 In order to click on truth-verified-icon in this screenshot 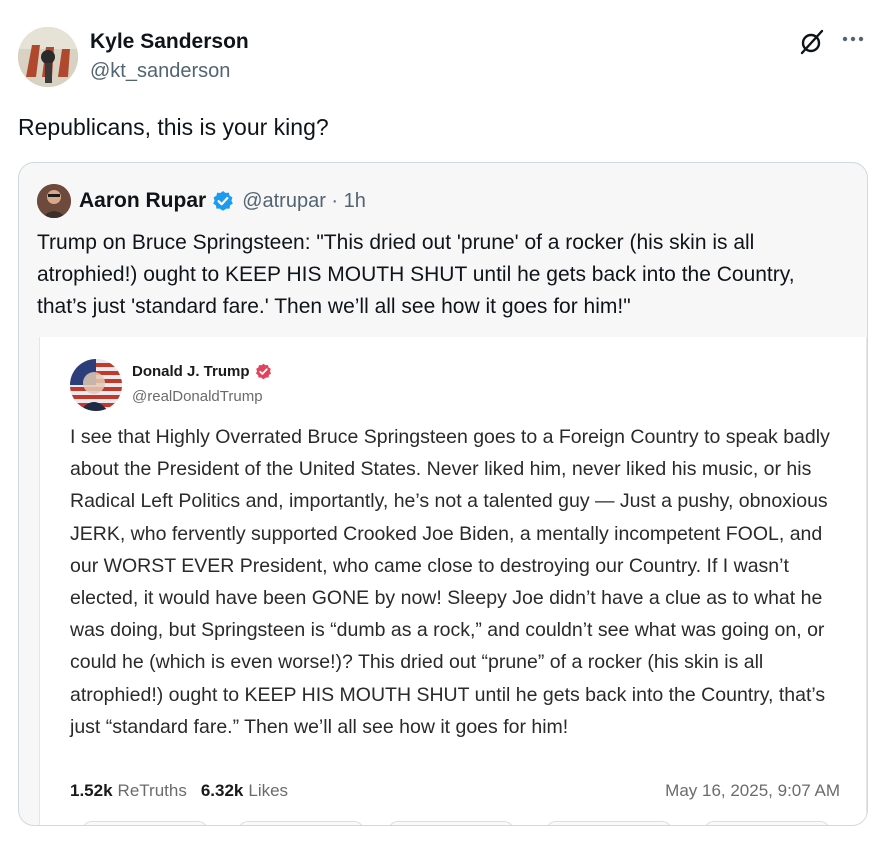, I will do `click(263, 371)`.